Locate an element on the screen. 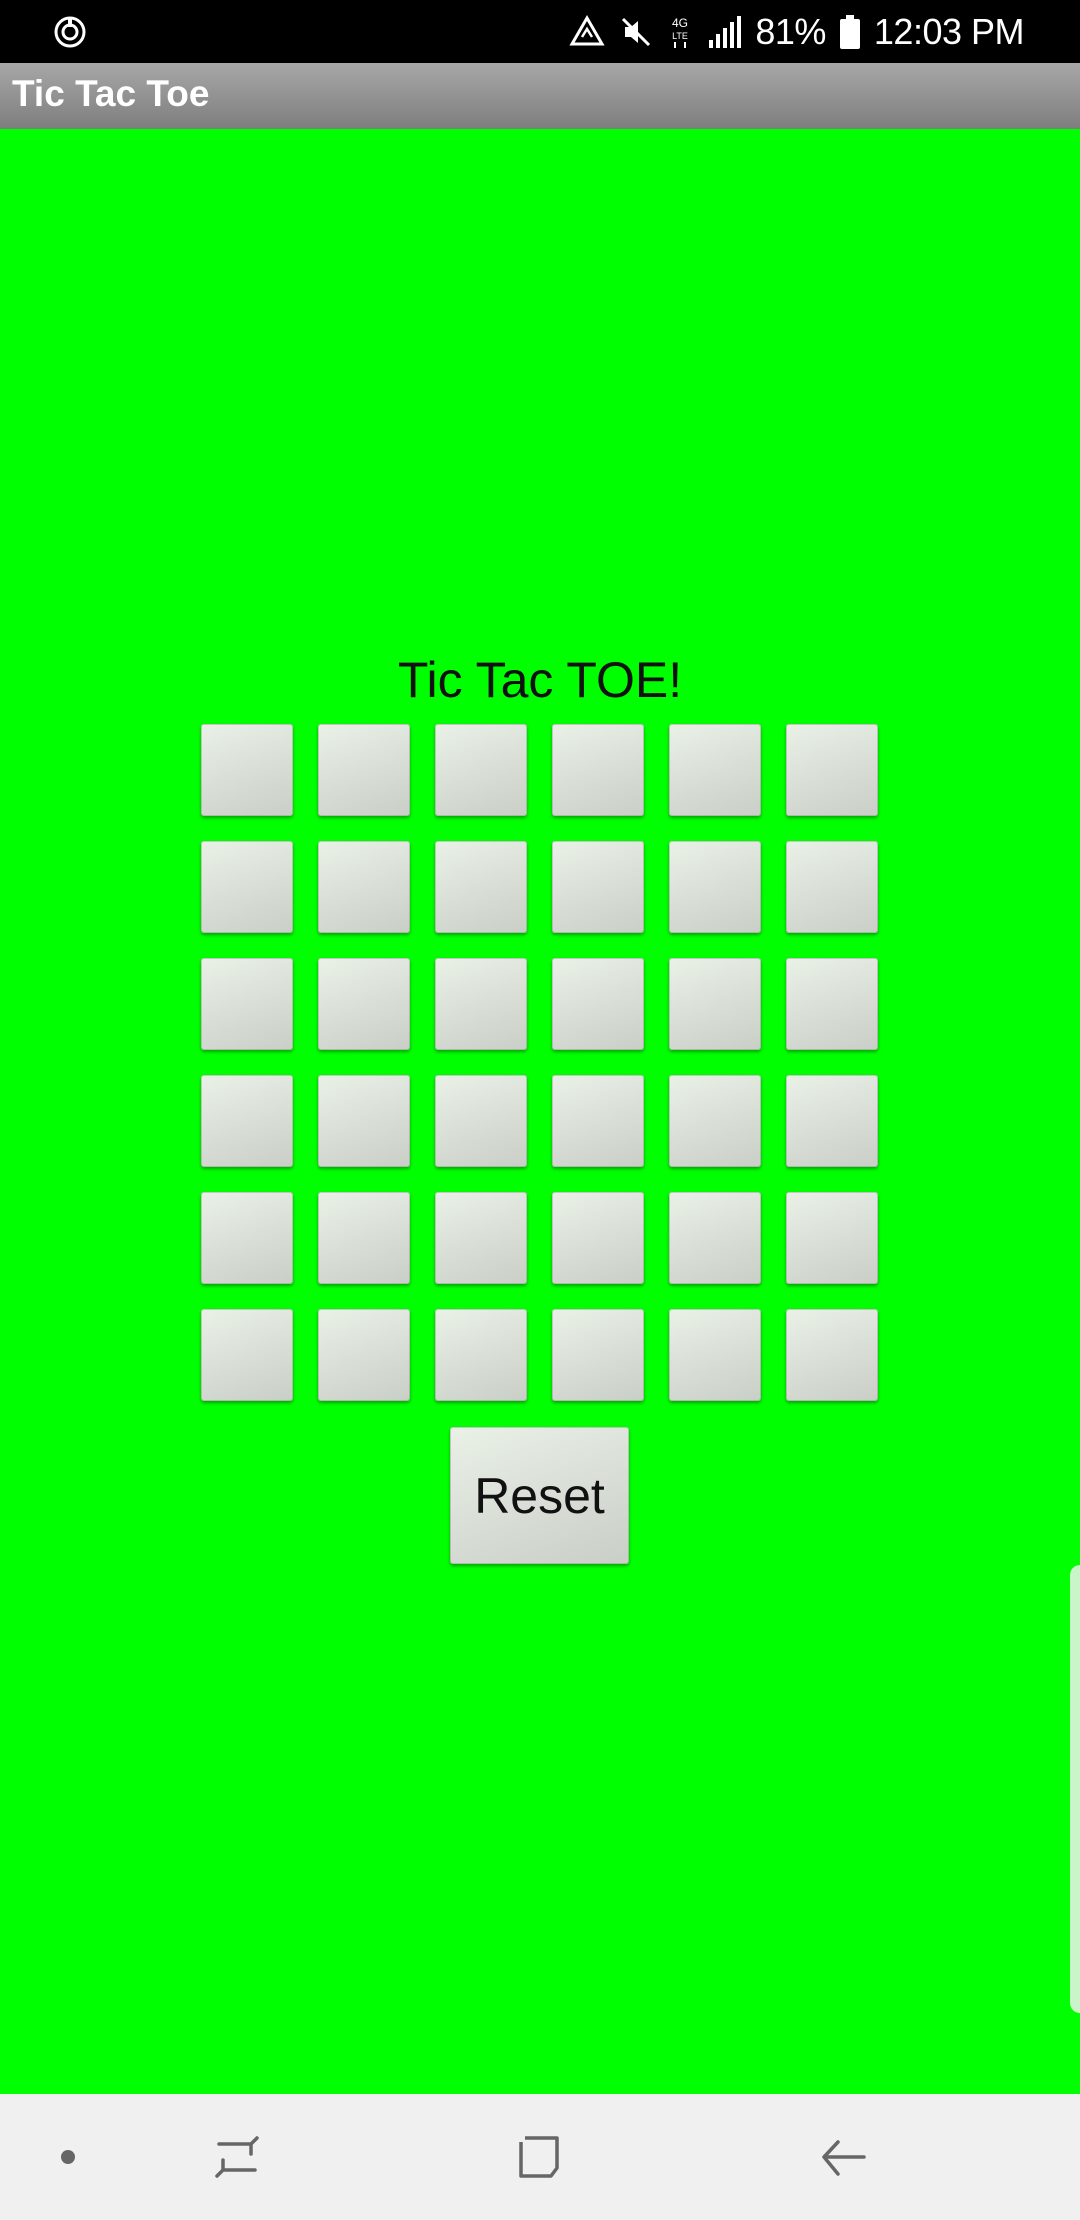  battery-percent: 81% is located at coordinates (790, 31).